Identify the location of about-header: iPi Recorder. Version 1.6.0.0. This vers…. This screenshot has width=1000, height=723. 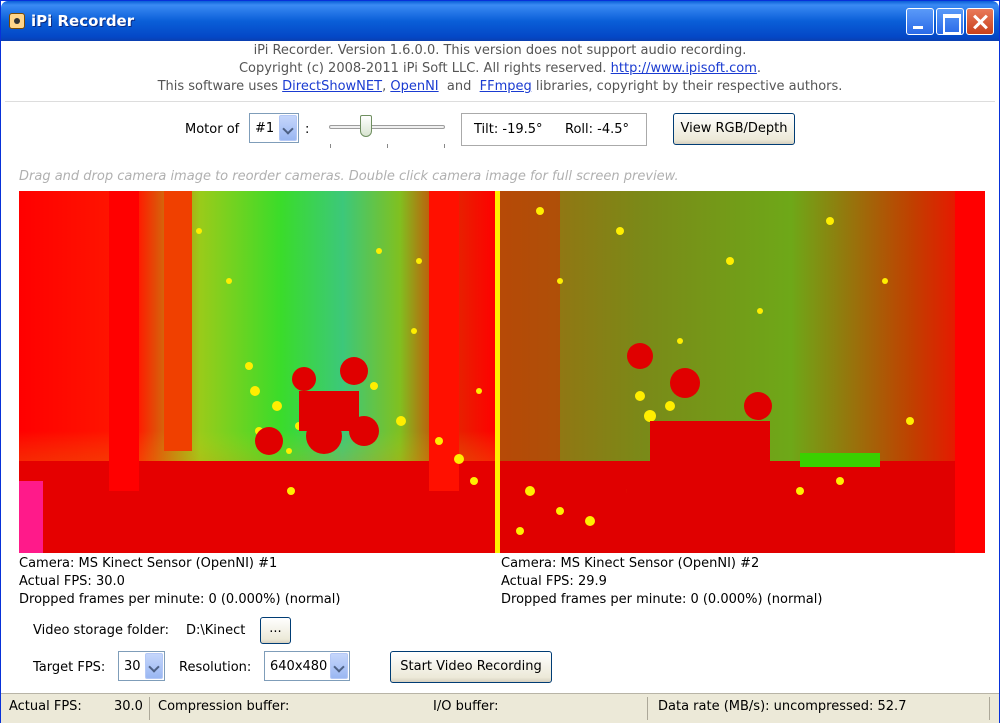
(500, 71).